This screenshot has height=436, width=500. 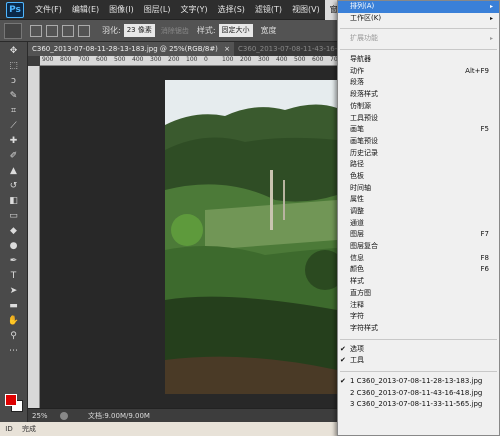 What do you see at coordinates (268, 10) in the screenshot?
I see `menu-item: 滤镜(T)` at bounding box center [268, 10].